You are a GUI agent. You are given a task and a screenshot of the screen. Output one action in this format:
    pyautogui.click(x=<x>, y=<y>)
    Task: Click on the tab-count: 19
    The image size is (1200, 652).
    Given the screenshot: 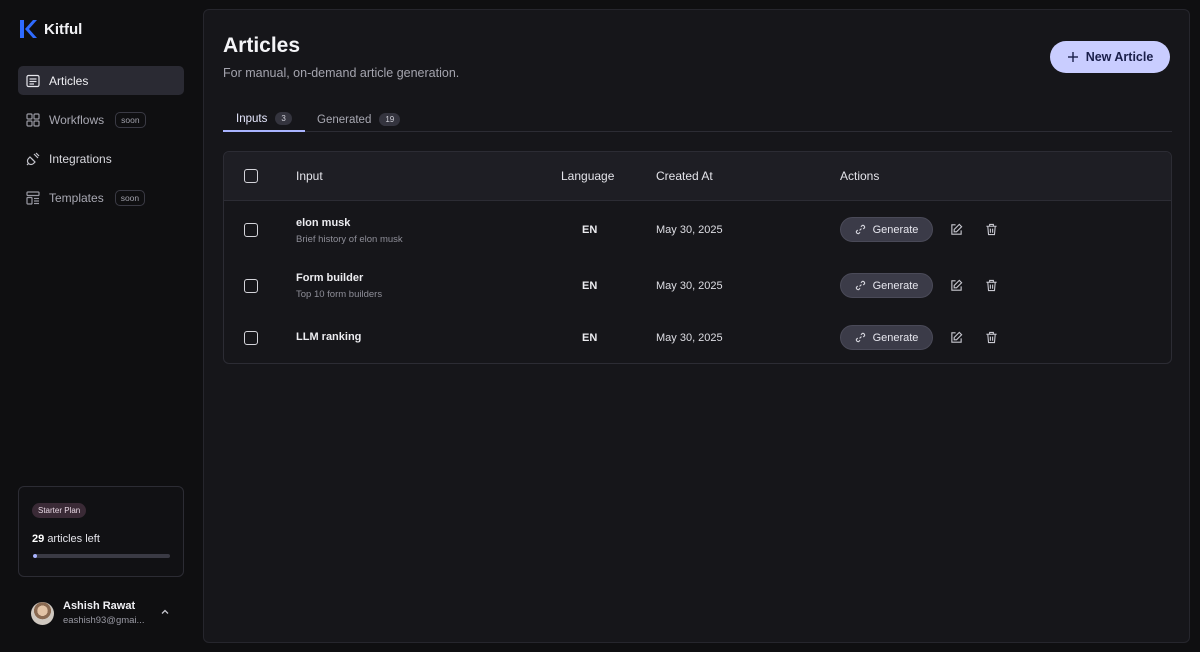 What is the action you would take?
    pyautogui.click(x=390, y=119)
    